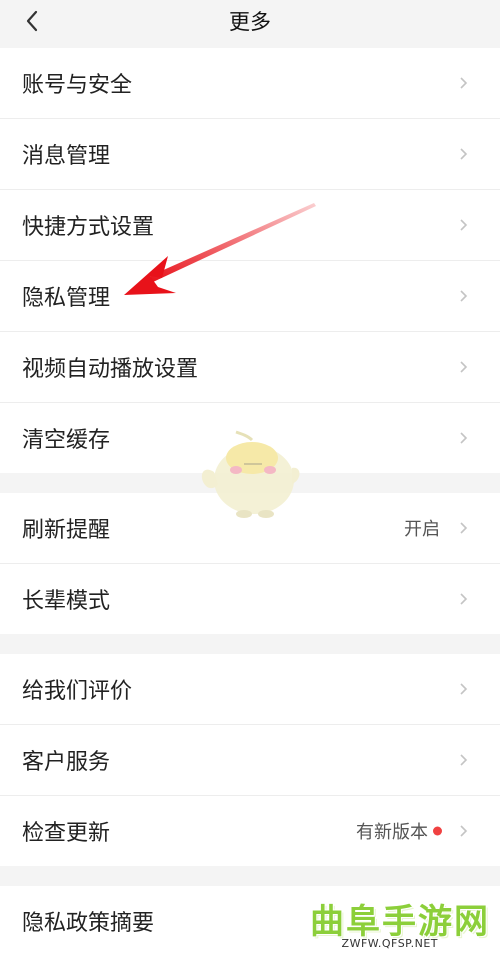 This screenshot has height=956, width=500. What do you see at coordinates (66, 156) in the screenshot?
I see `row-label: 消息管理` at bounding box center [66, 156].